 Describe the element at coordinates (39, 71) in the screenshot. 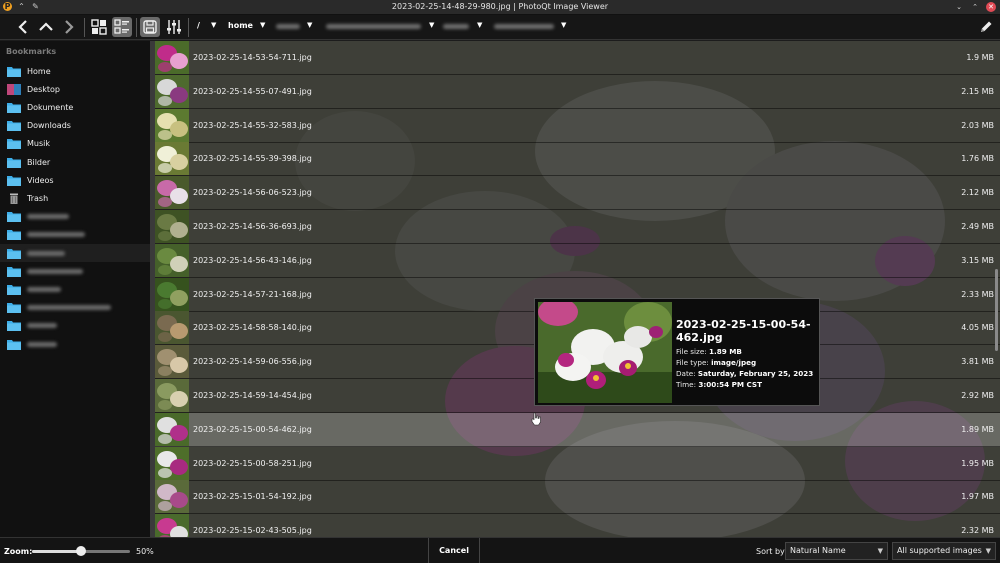

I see `sidebar-item-label: Home` at that location.